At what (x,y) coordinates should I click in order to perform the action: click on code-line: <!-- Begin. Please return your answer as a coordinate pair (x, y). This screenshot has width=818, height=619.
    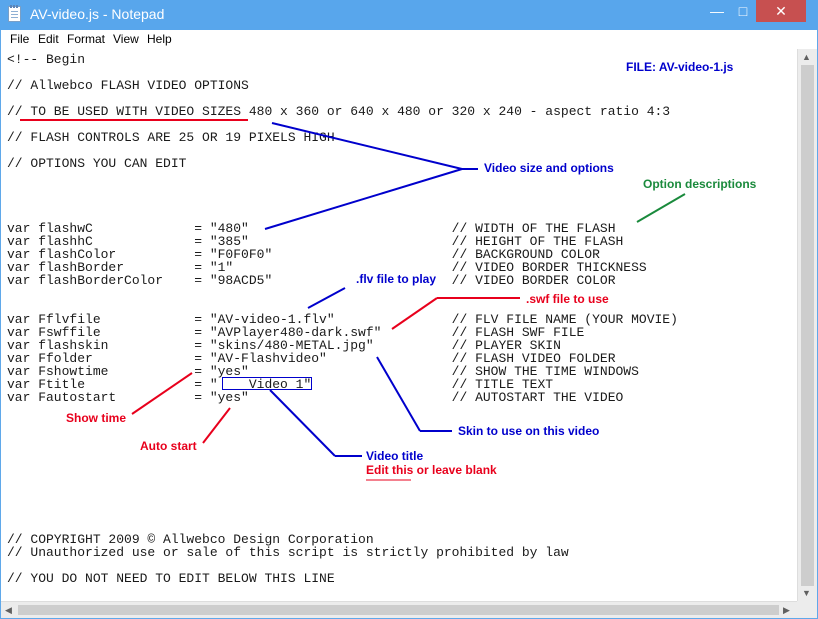
    Looking at the image, I should click on (46, 59).